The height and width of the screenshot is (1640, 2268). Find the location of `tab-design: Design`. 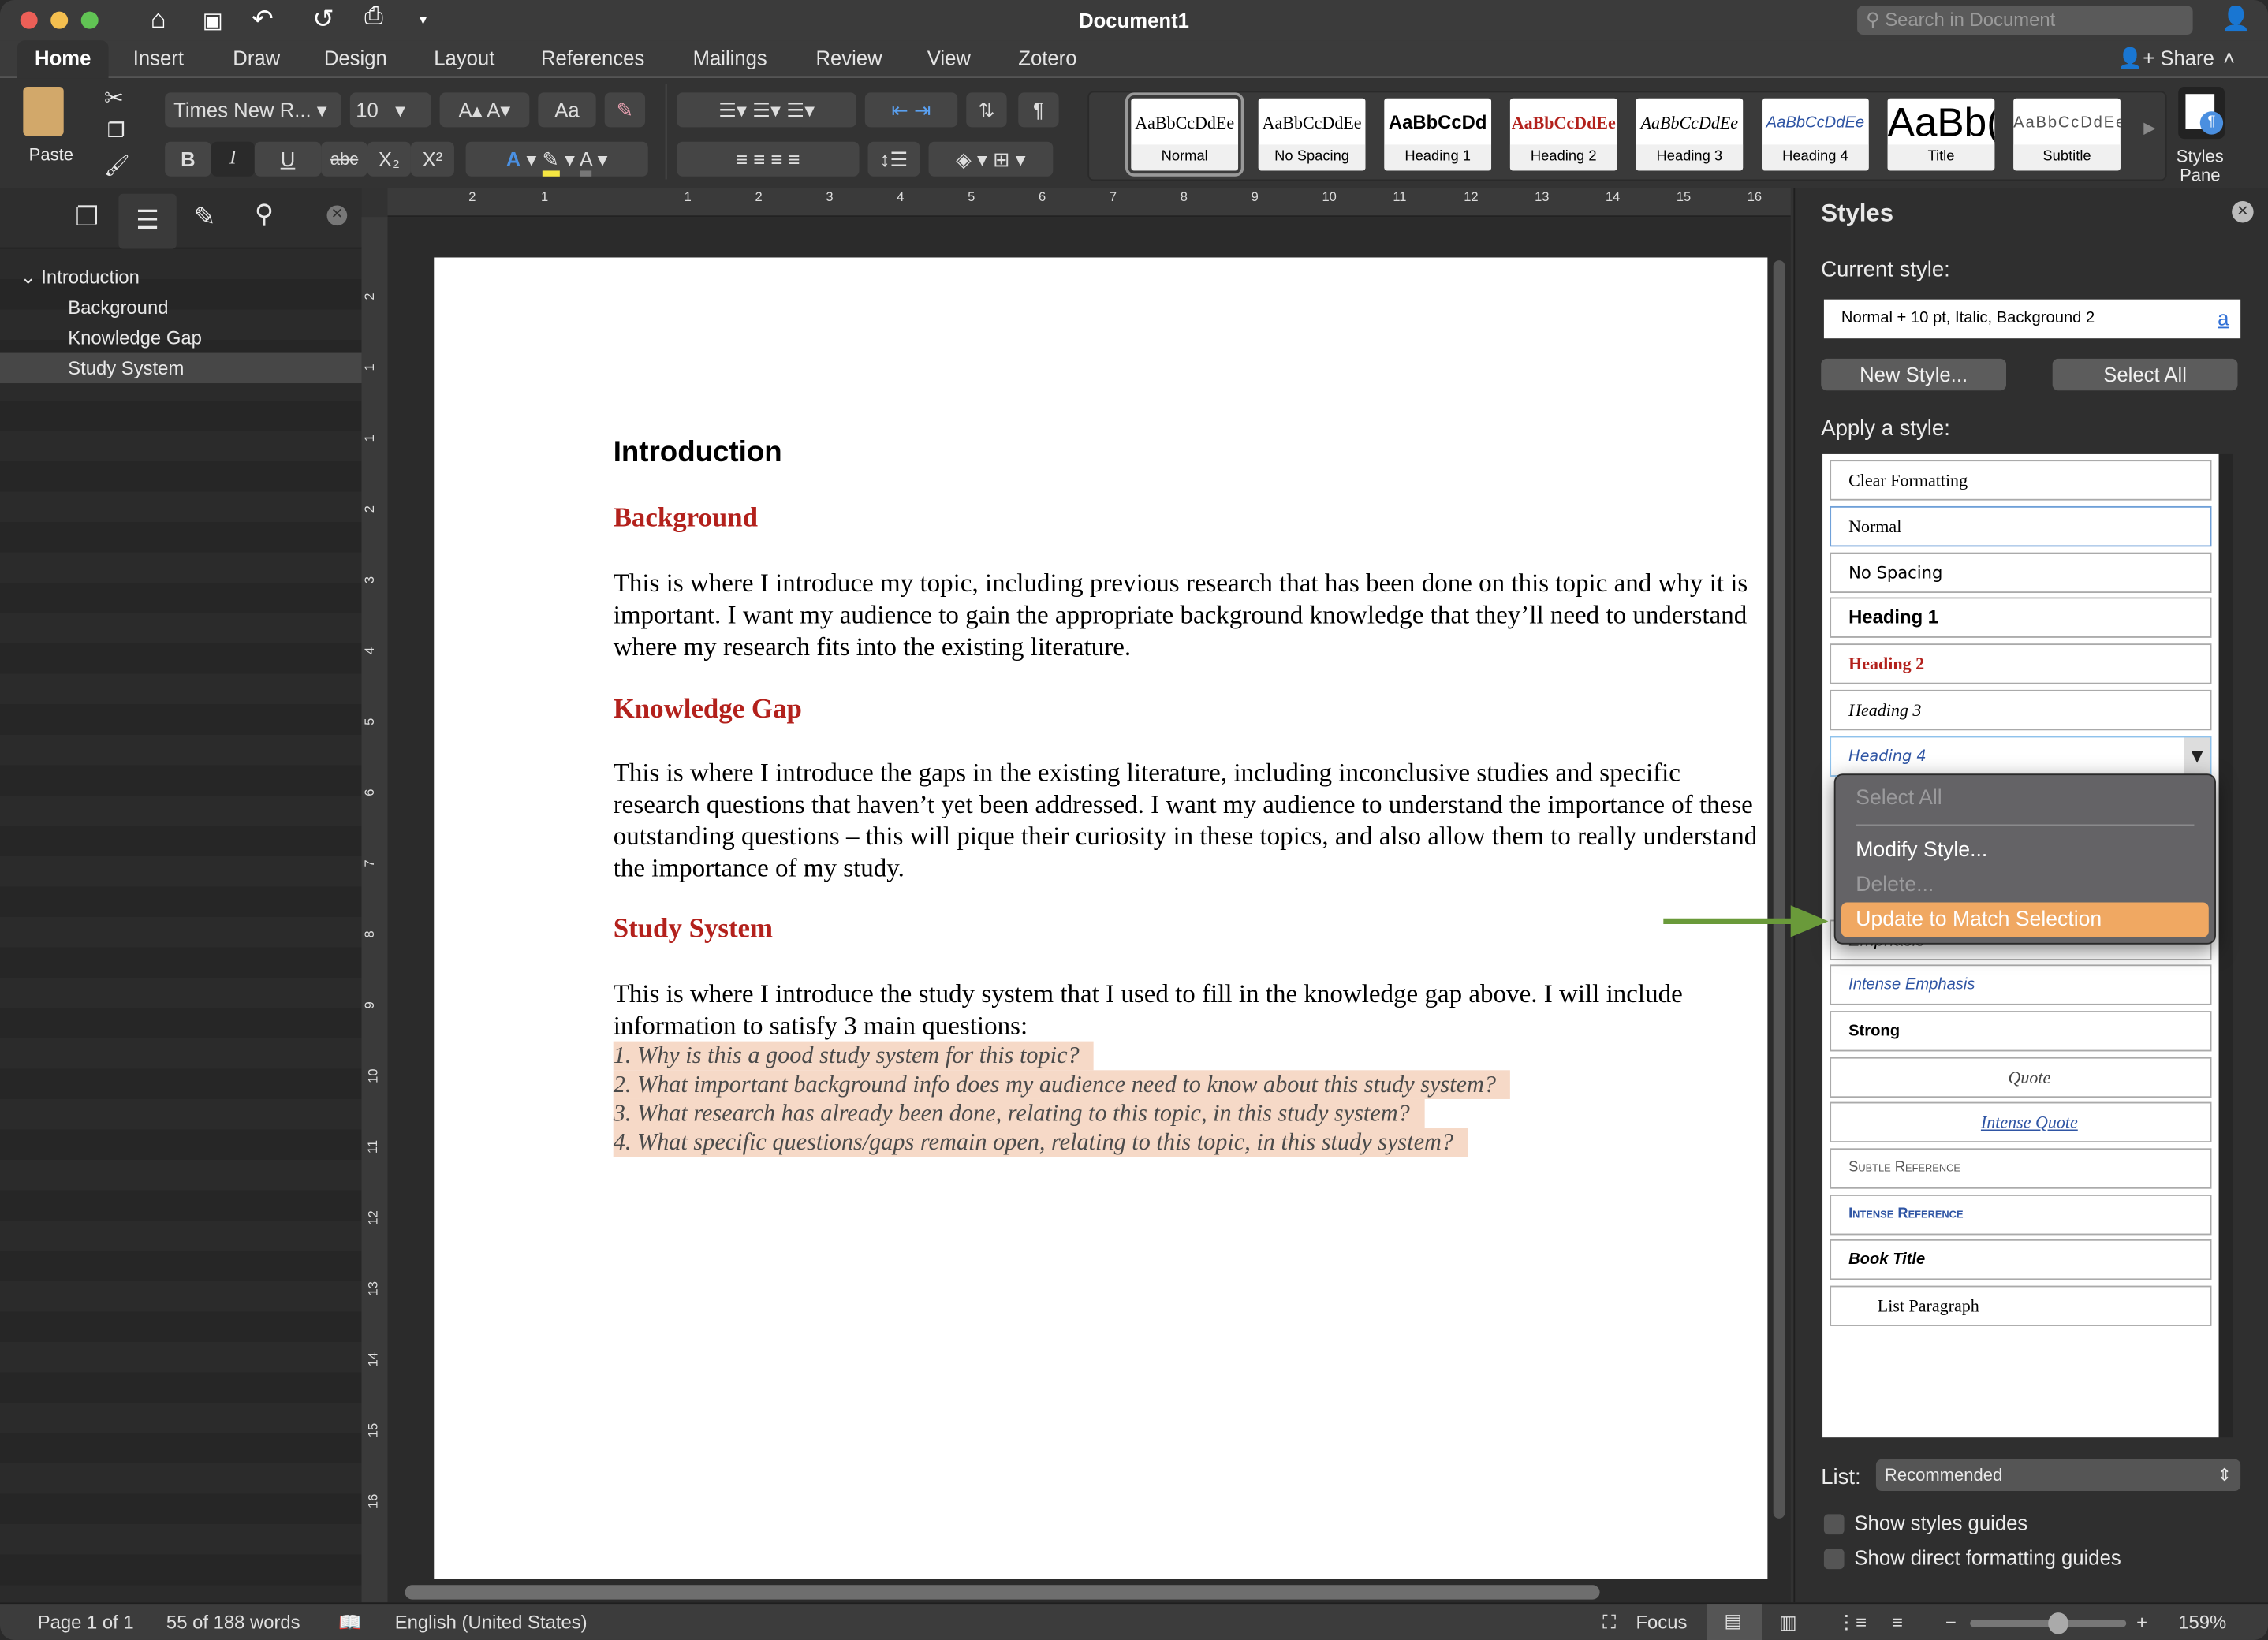

tab-design: Design is located at coordinates (355, 58).